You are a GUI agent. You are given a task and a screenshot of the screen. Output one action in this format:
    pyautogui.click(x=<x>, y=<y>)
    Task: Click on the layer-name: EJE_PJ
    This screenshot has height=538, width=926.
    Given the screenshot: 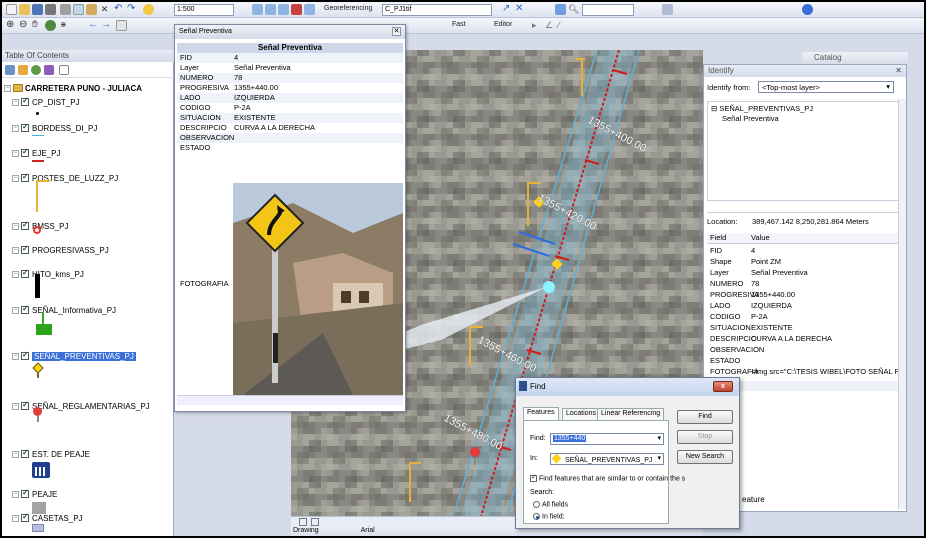 What is the action you would take?
    pyautogui.click(x=46, y=153)
    